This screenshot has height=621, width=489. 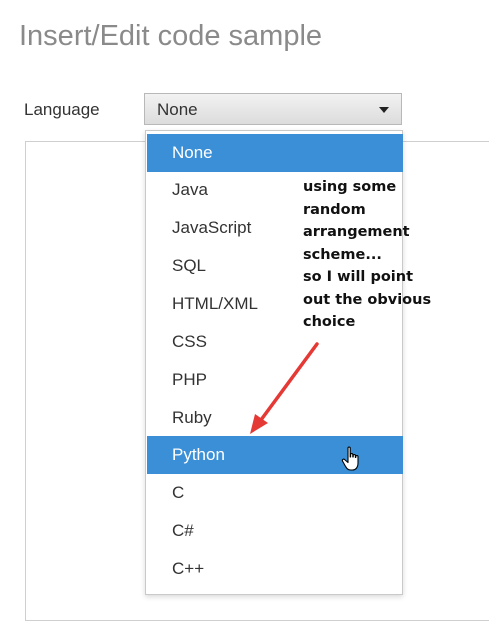 What do you see at coordinates (284, 388) in the screenshot?
I see `annotation-arrow-icon` at bounding box center [284, 388].